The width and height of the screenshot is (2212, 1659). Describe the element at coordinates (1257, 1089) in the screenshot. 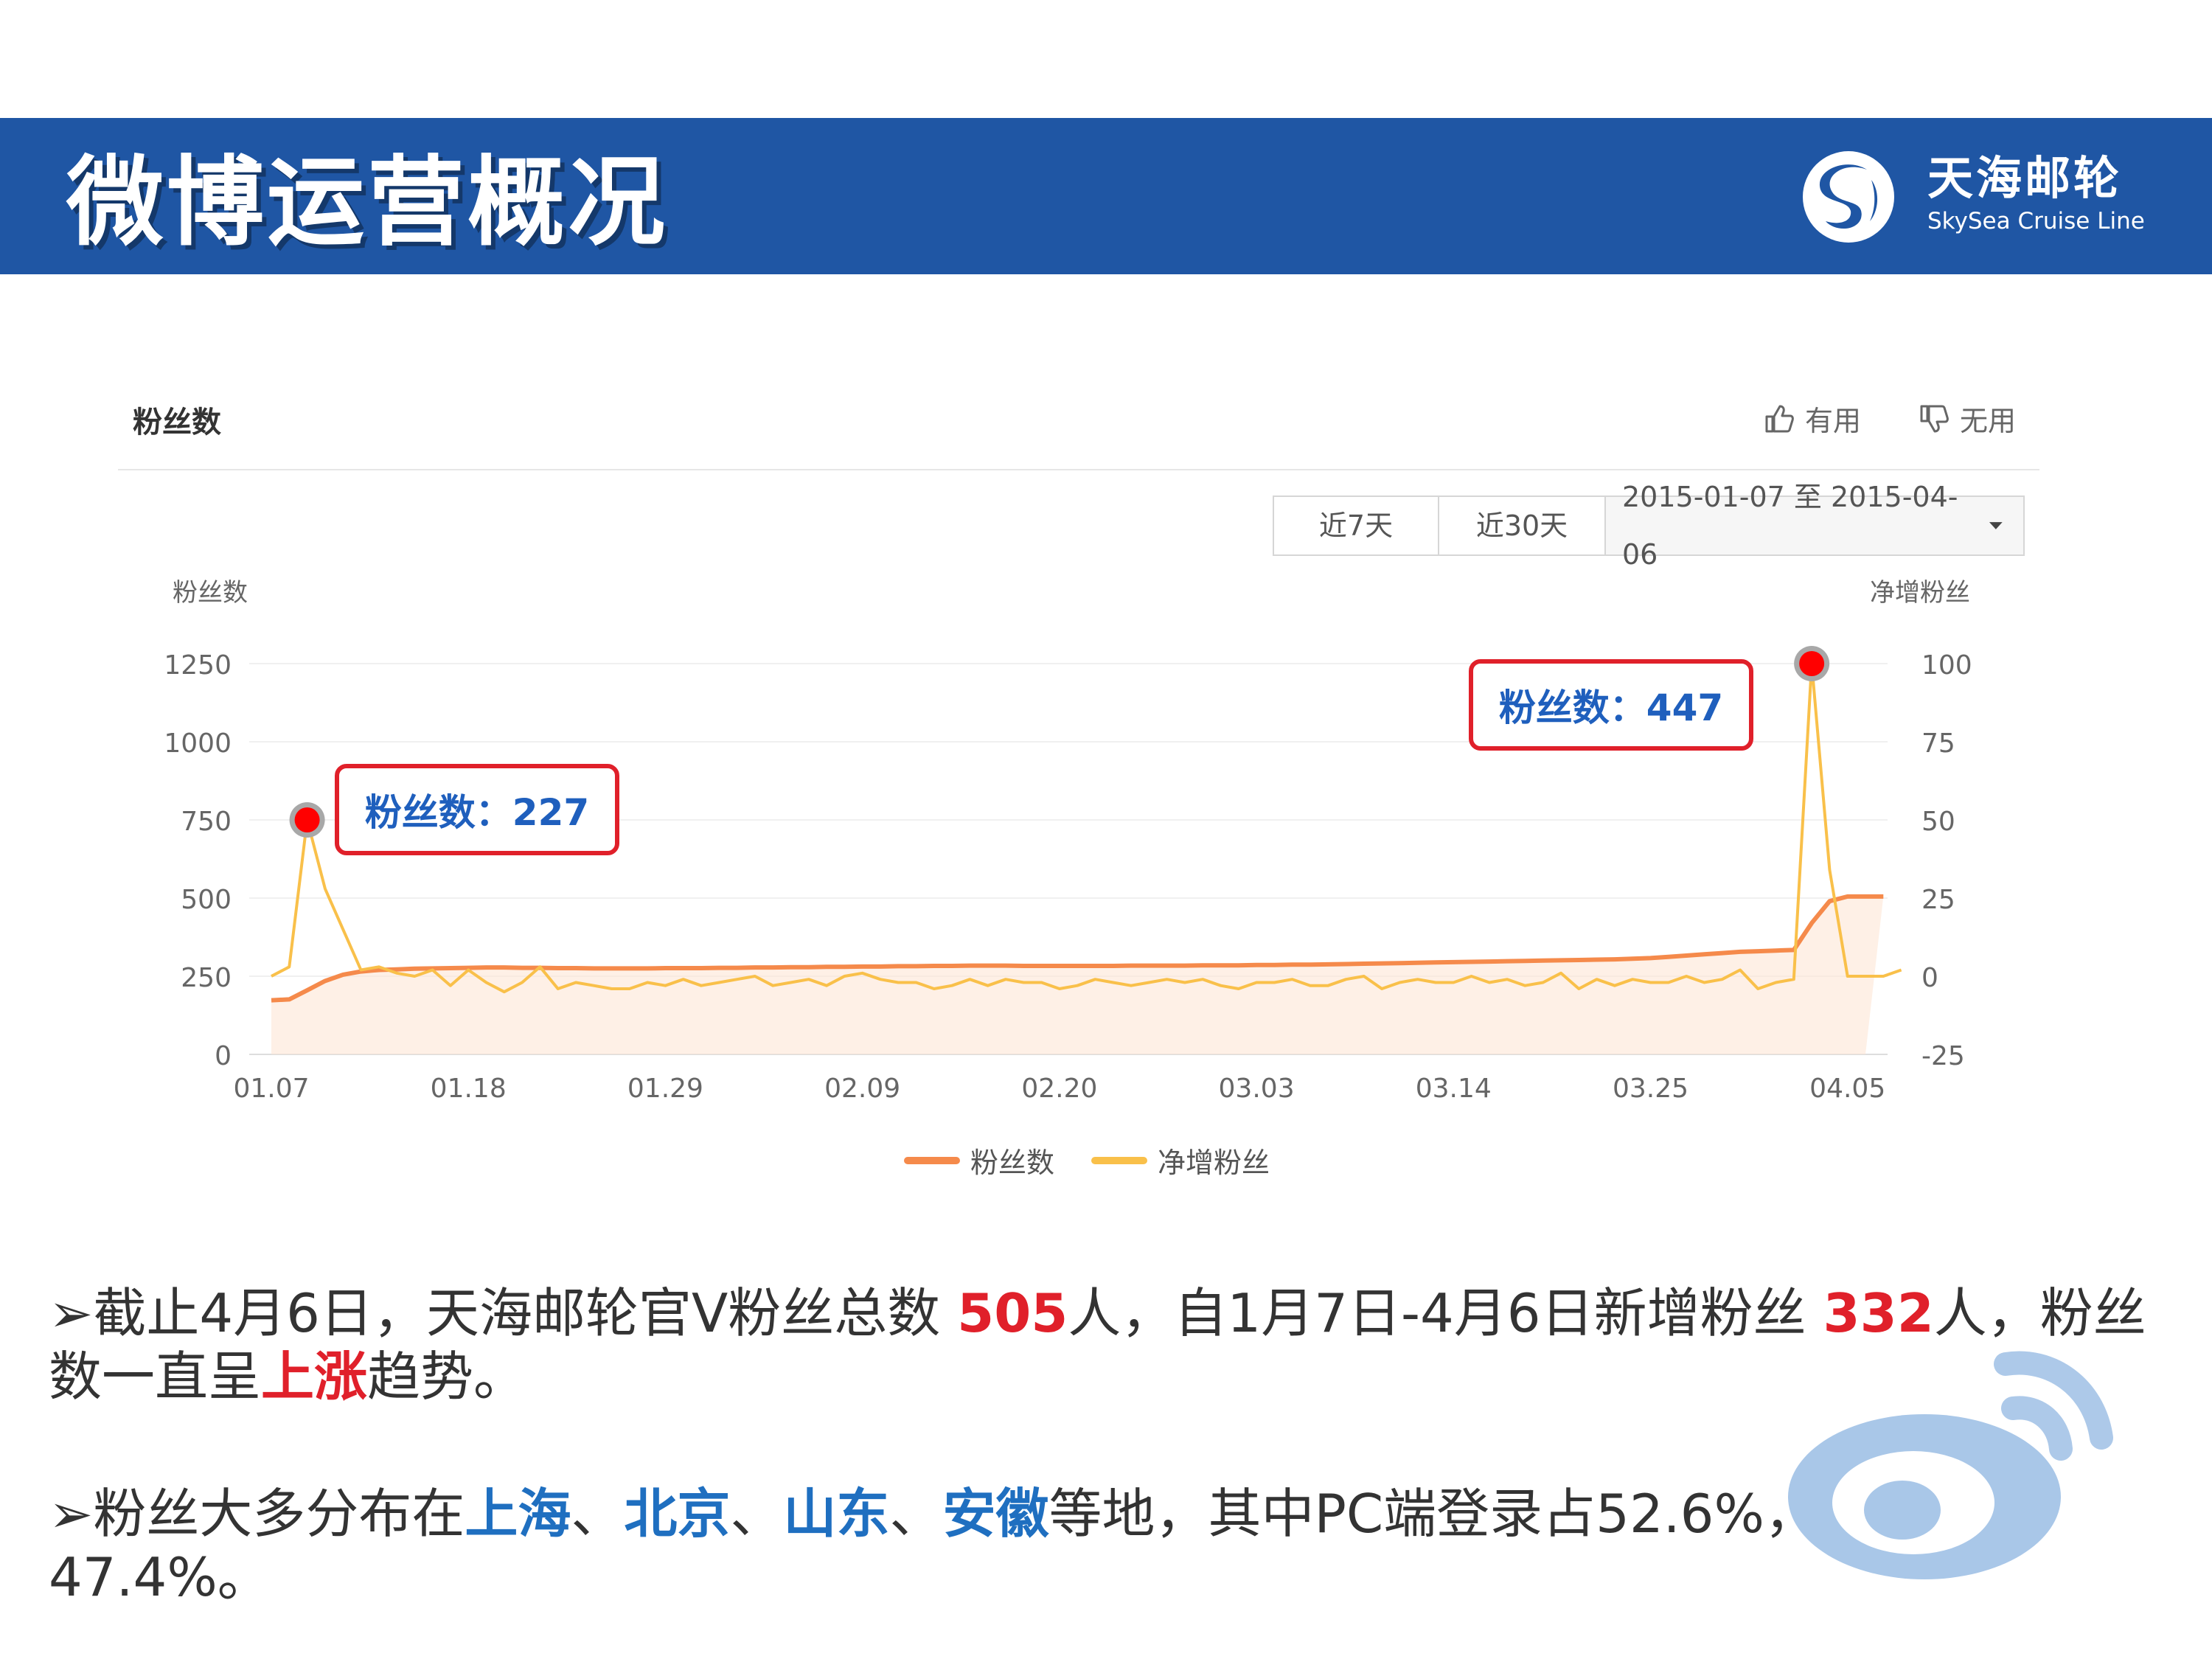

I see `x-tick-label: 03.03` at that location.